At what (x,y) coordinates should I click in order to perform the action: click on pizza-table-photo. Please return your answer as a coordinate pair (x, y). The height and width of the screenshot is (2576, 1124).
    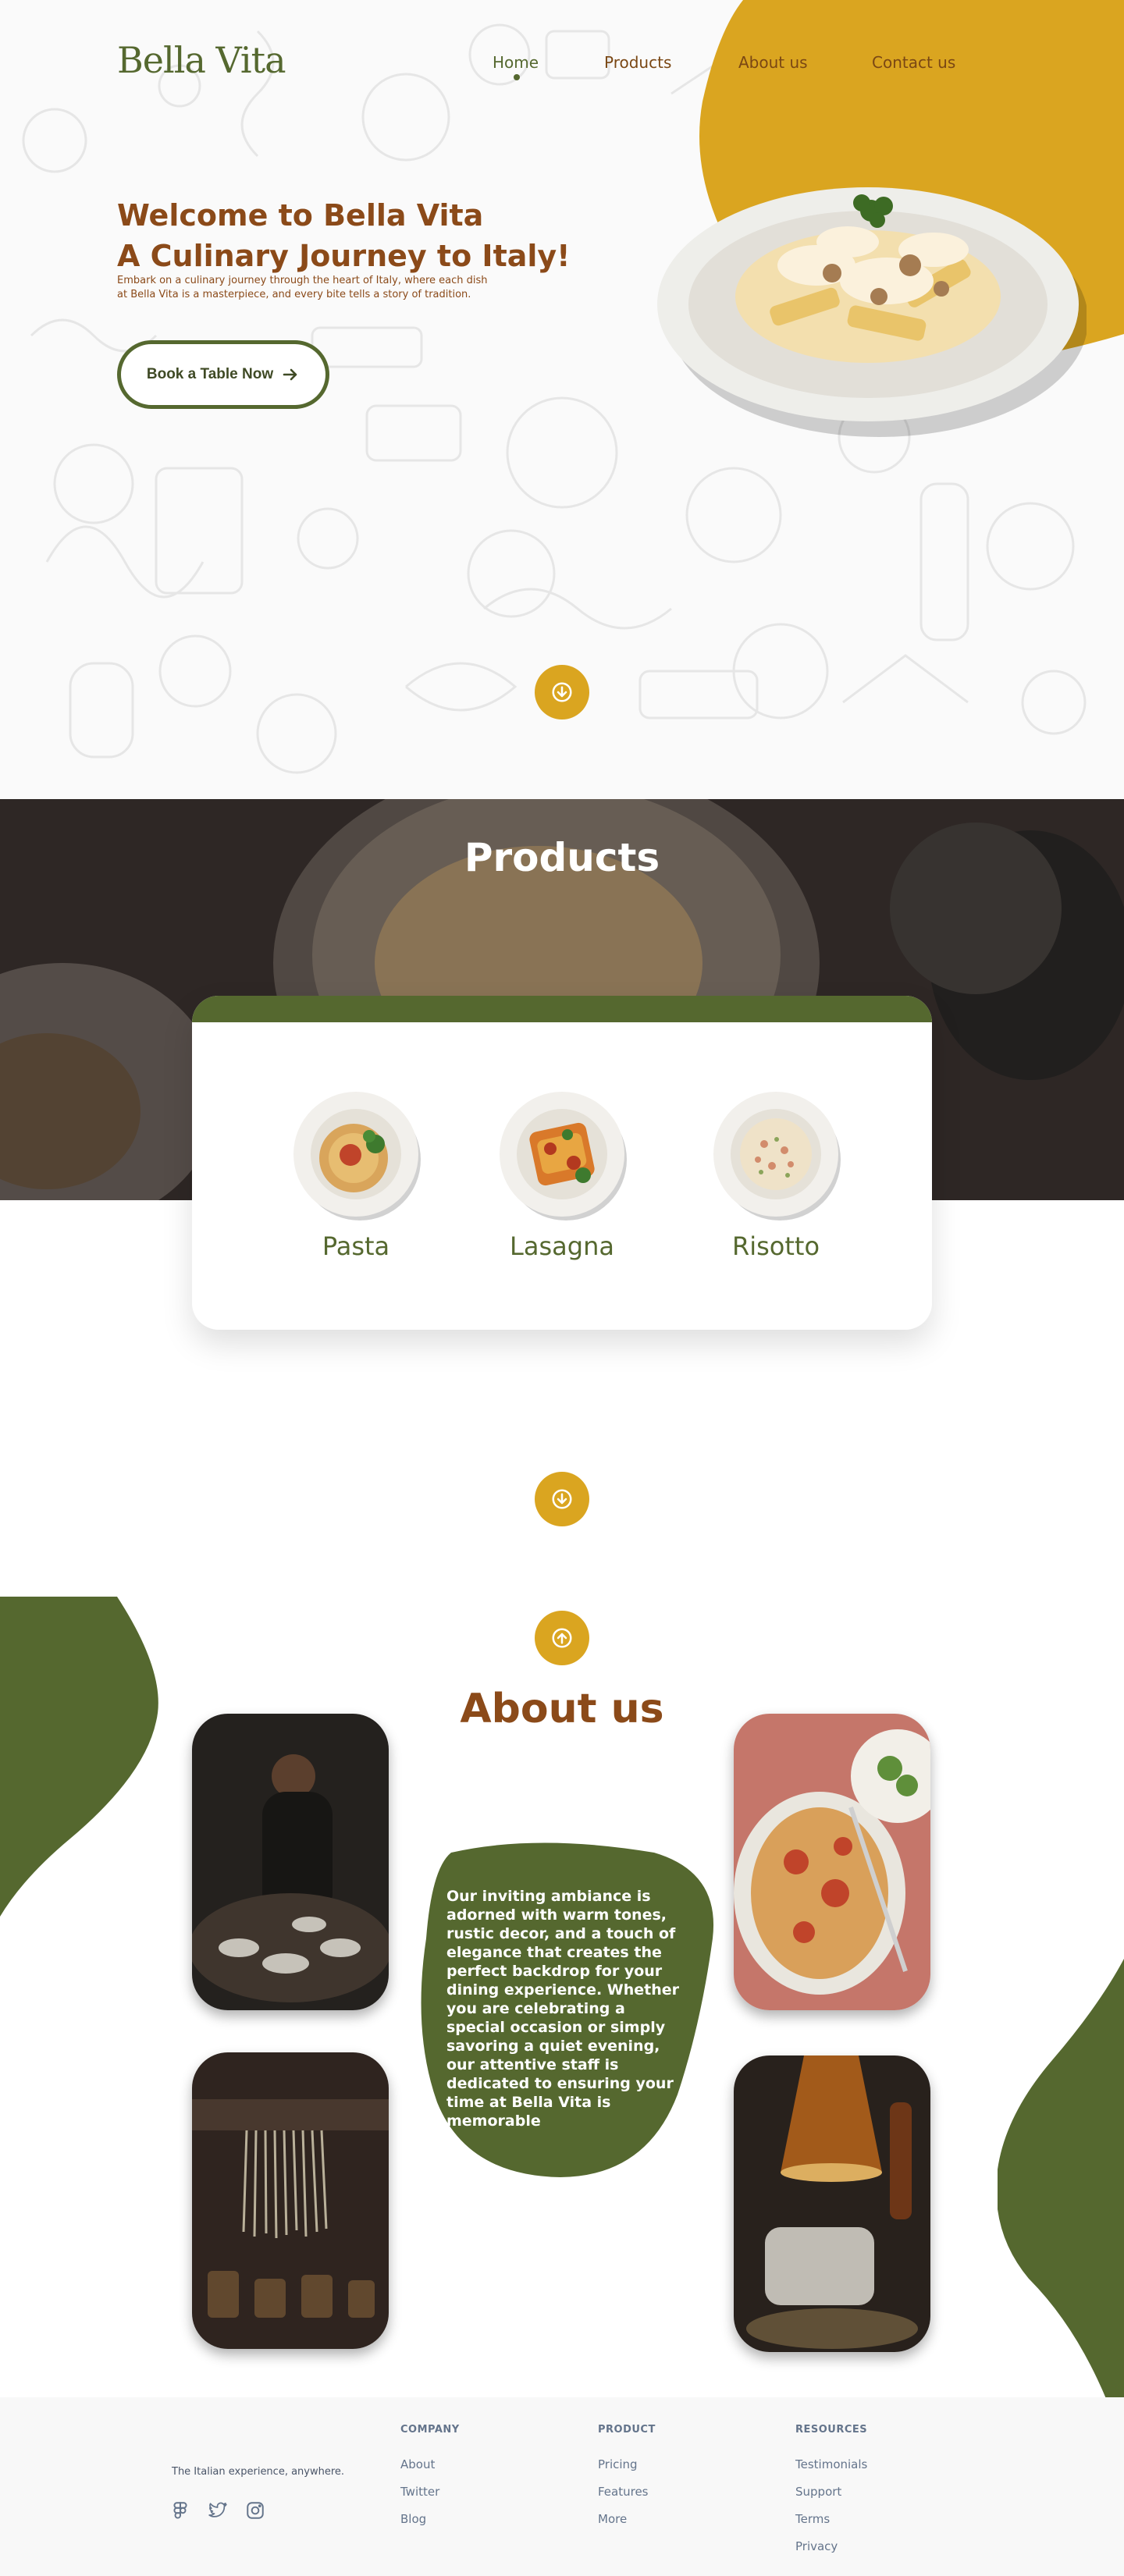
    Looking at the image, I should click on (832, 1862).